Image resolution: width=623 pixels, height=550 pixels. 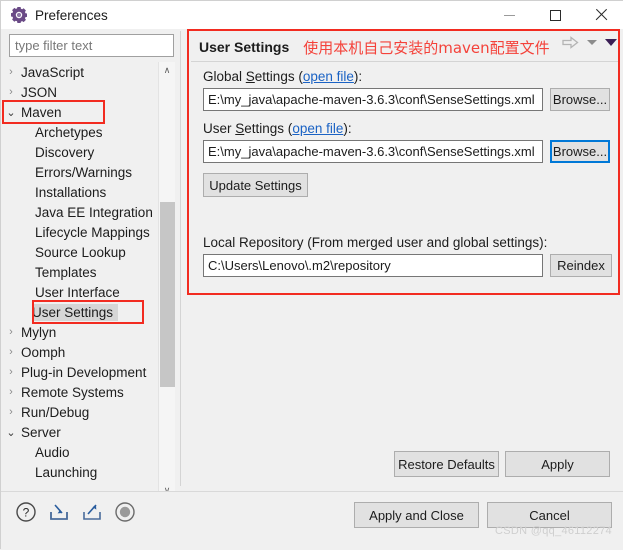 What do you see at coordinates (41, 432) in the screenshot?
I see `sidebar-item-label: Server` at bounding box center [41, 432].